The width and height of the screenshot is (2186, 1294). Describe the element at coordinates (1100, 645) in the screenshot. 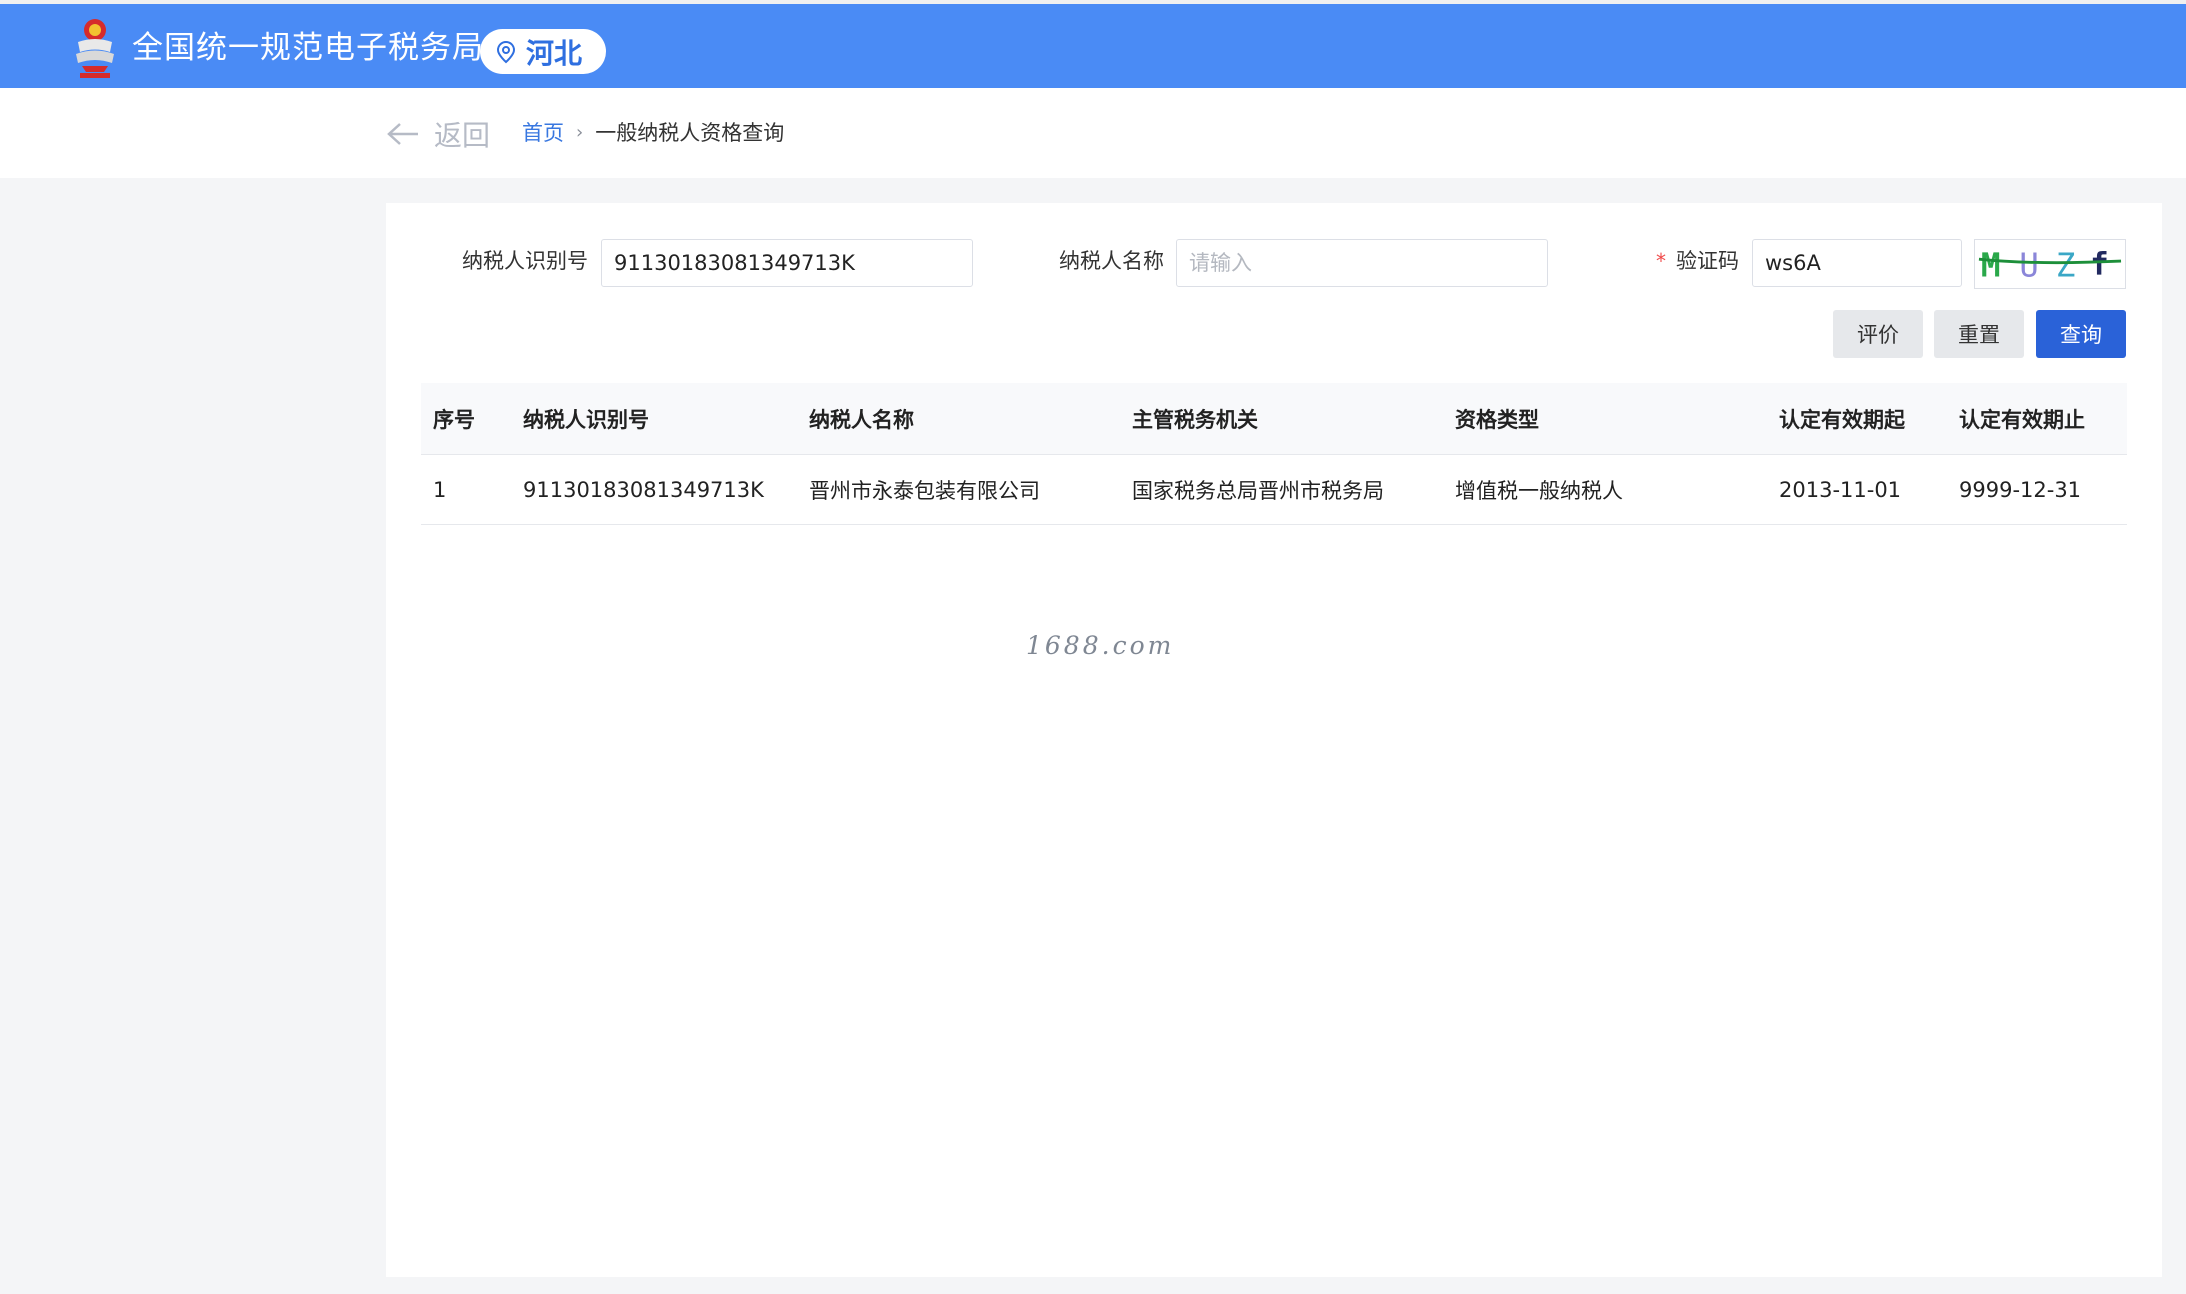

I see `watermark: 1688.com` at that location.